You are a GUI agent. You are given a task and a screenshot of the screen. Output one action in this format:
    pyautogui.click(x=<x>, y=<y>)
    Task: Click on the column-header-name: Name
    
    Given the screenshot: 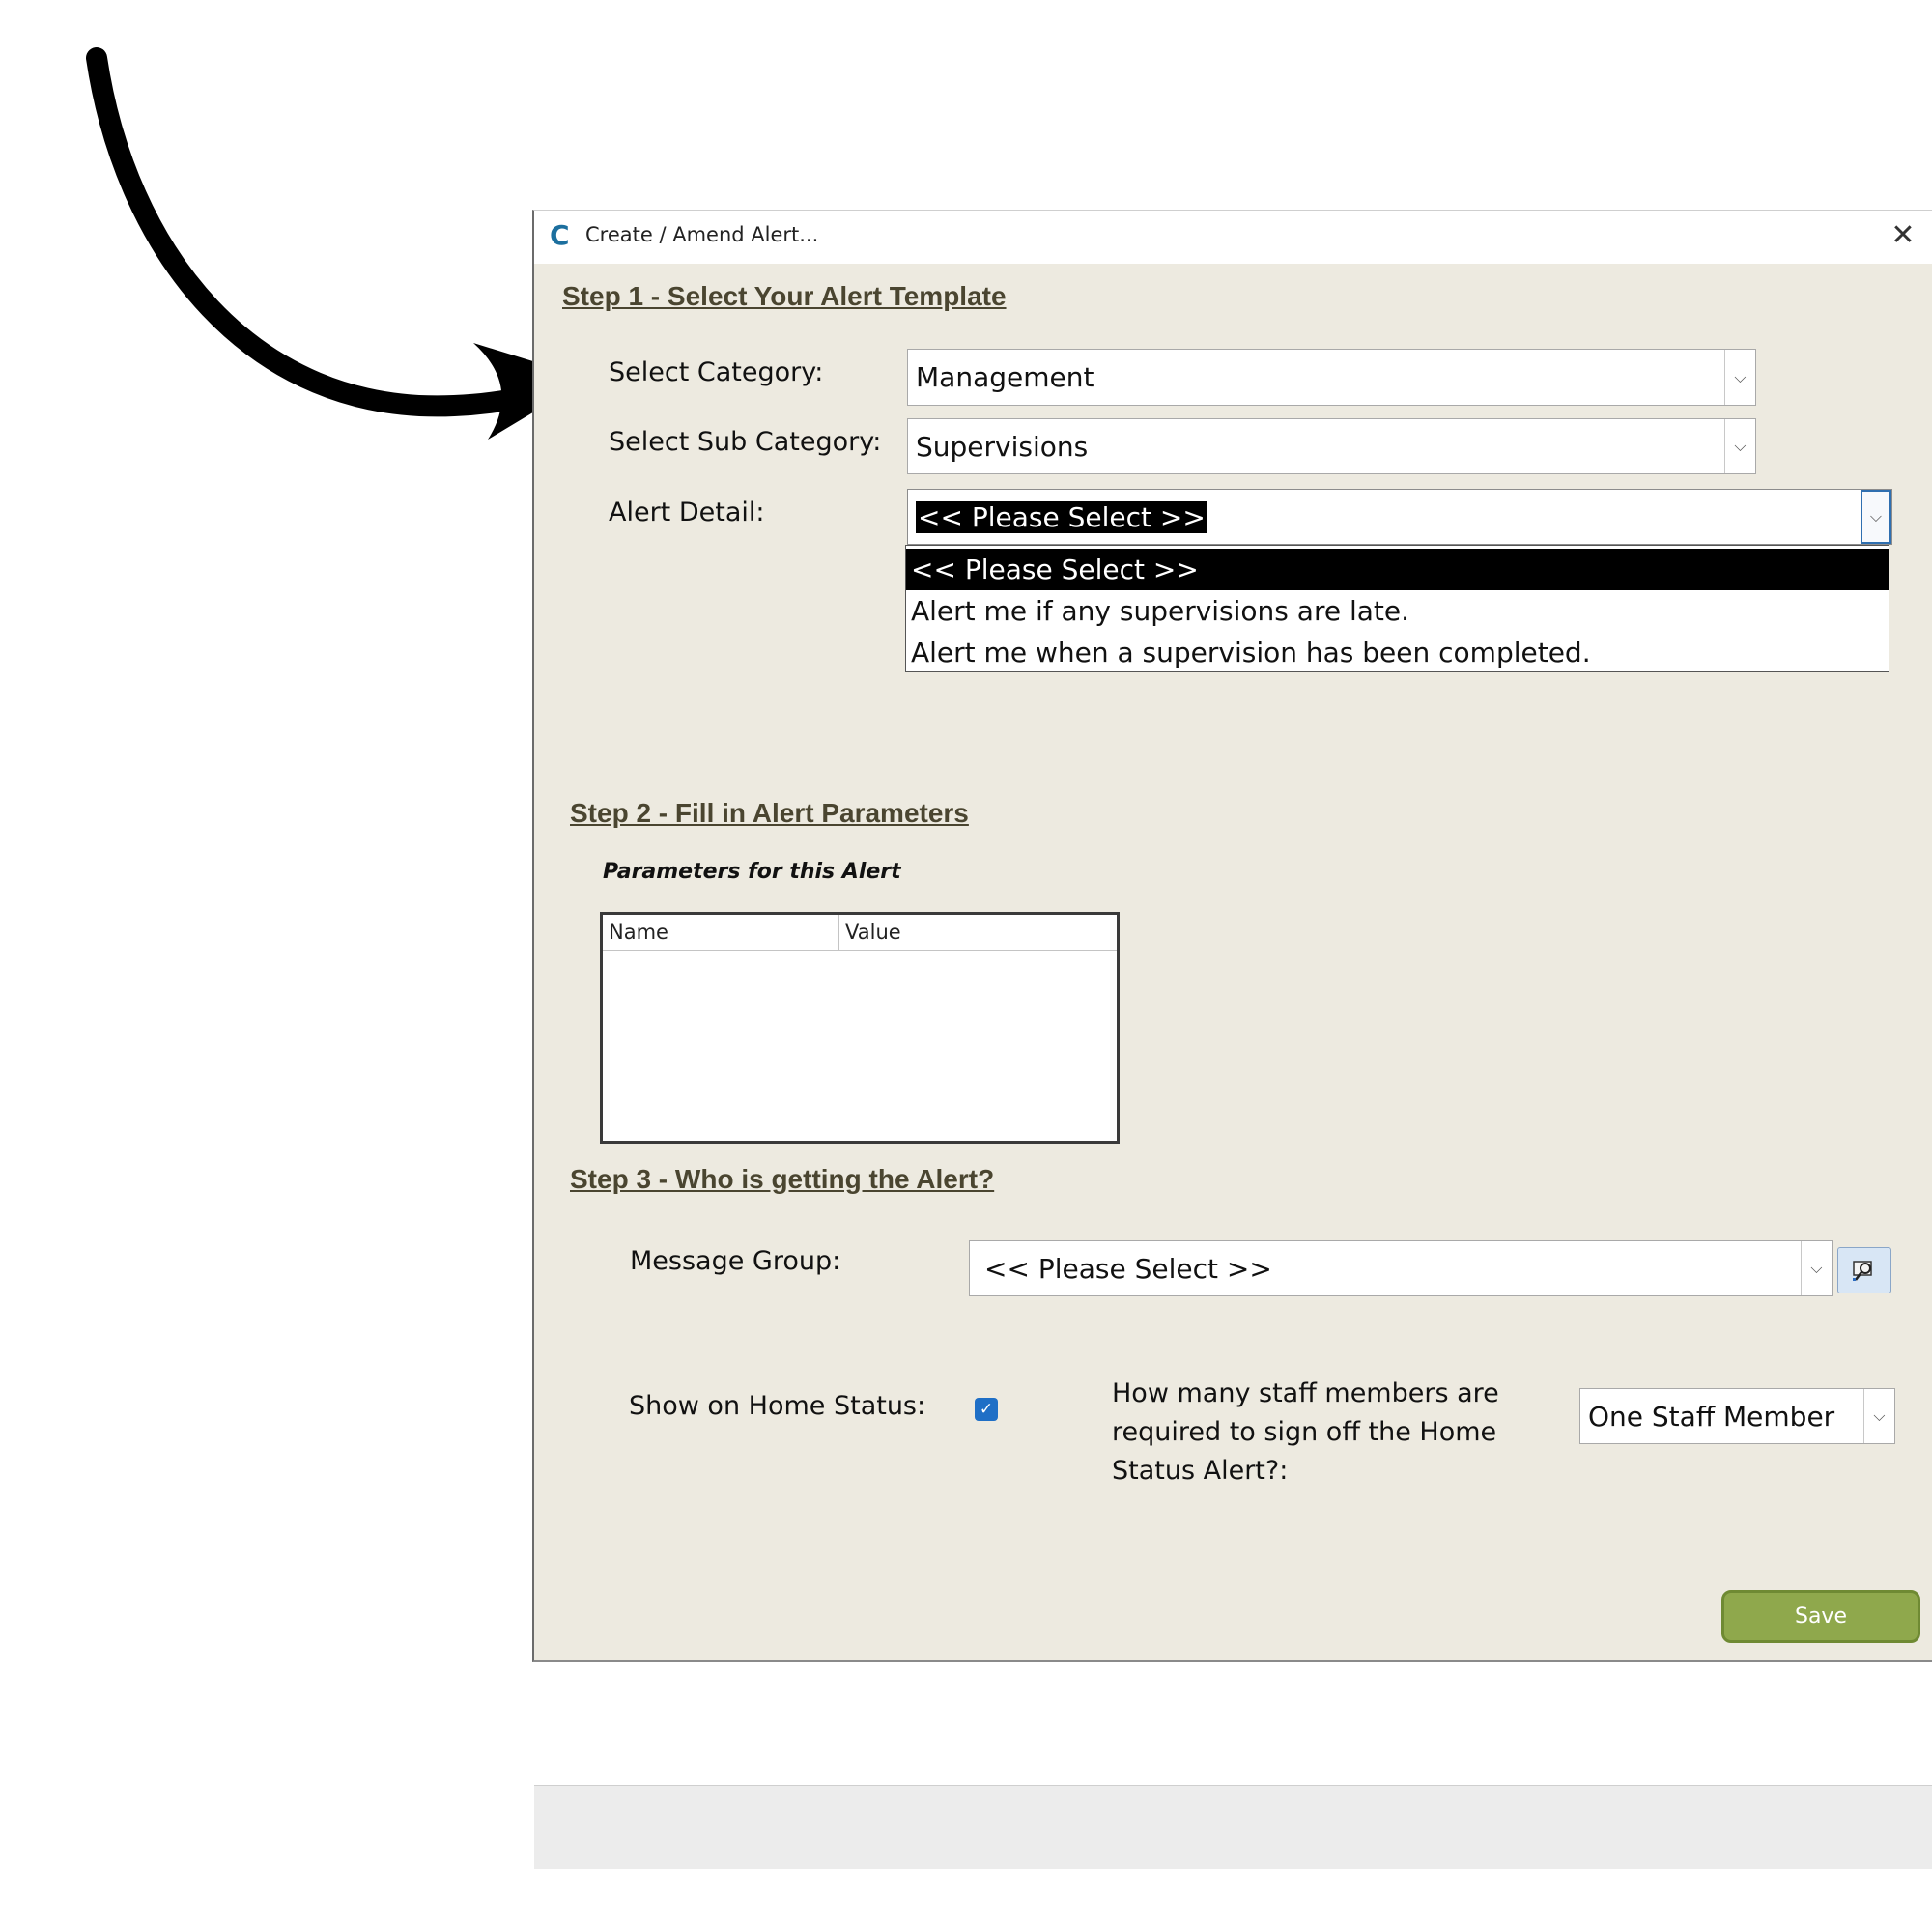 What is the action you would take?
    pyautogui.click(x=721, y=932)
    